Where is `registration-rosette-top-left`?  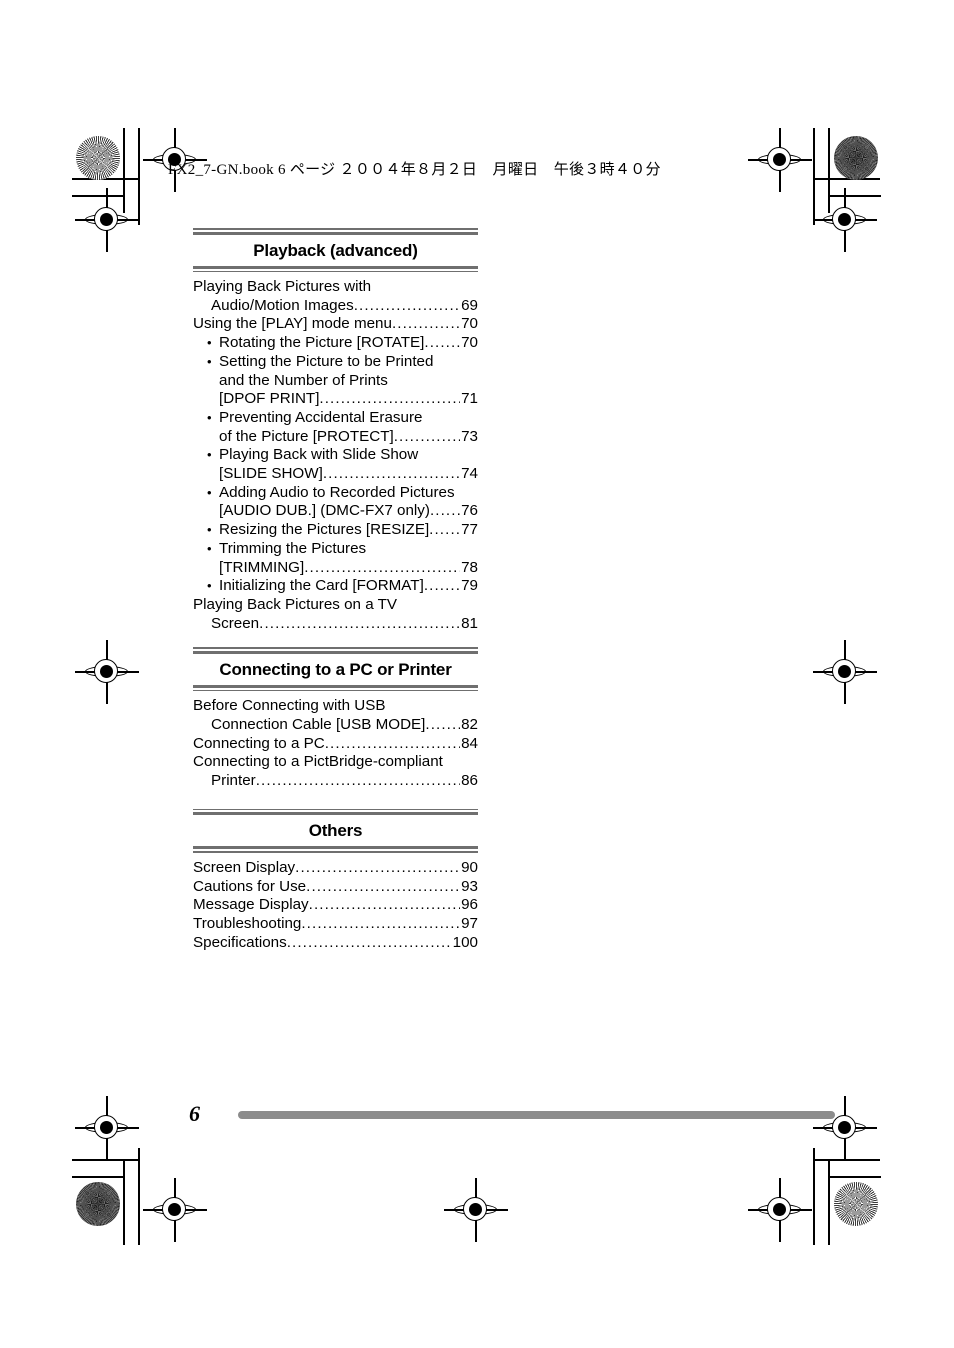 registration-rosette-top-left is located at coordinates (98, 158).